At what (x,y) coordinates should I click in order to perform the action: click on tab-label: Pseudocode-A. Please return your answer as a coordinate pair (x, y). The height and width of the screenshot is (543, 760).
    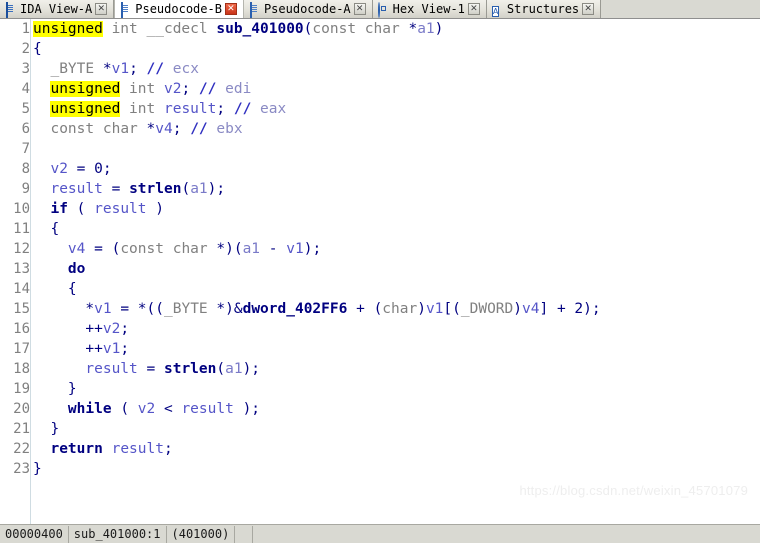
    Looking at the image, I should click on (307, 9).